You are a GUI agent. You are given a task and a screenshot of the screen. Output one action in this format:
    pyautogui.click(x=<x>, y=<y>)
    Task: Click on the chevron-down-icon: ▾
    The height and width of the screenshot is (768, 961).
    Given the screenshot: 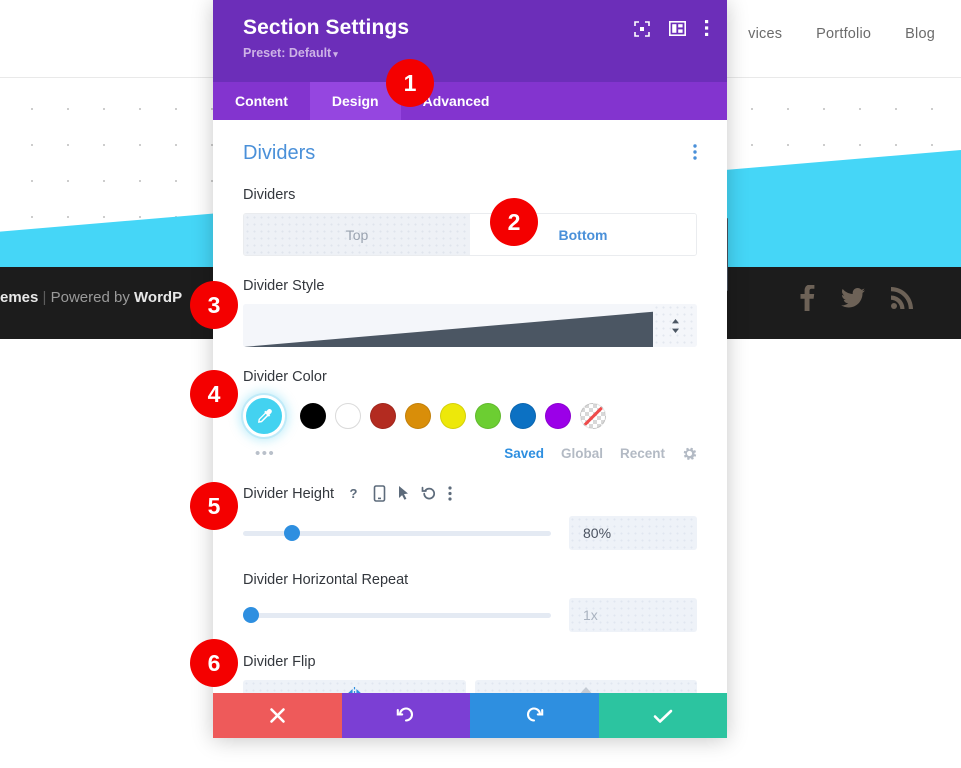 What is the action you would take?
    pyautogui.click(x=335, y=54)
    